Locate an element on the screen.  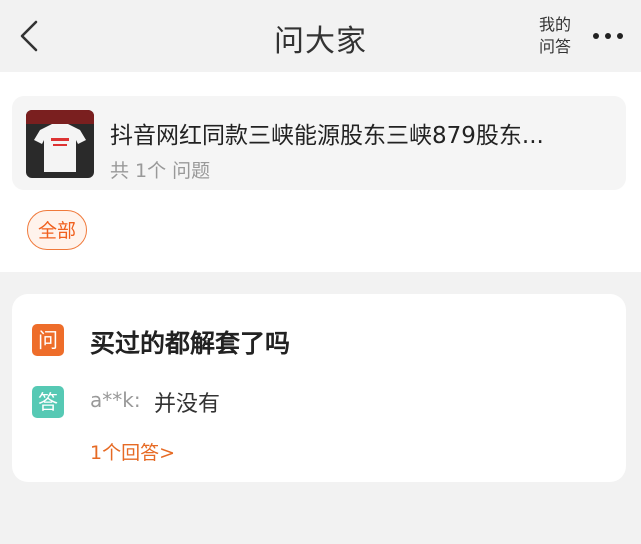
answer-badge: 答 is located at coordinates (48, 402).